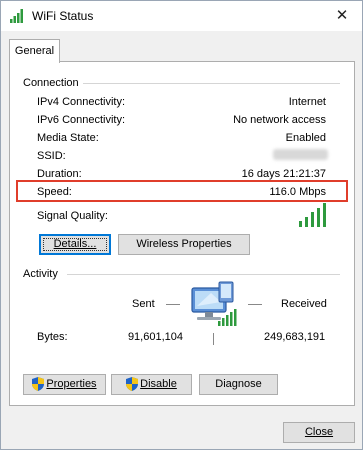 The height and width of the screenshot is (450, 363). I want to click on disable-button: Disable, so click(151, 384).